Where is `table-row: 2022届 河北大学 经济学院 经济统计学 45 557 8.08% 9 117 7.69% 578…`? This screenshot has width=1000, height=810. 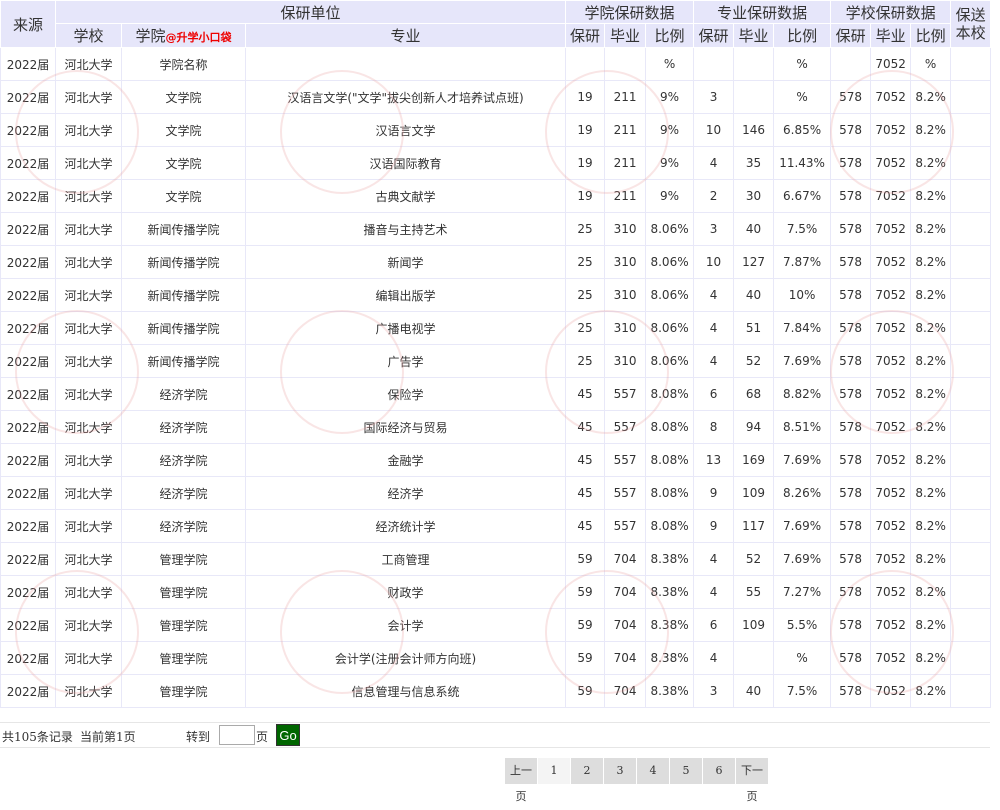 table-row: 2022届 河北大学 经济学院 经济统计学 45 557 8.08% 9 117 7.69% 578… is located at coordinates (496, 526).